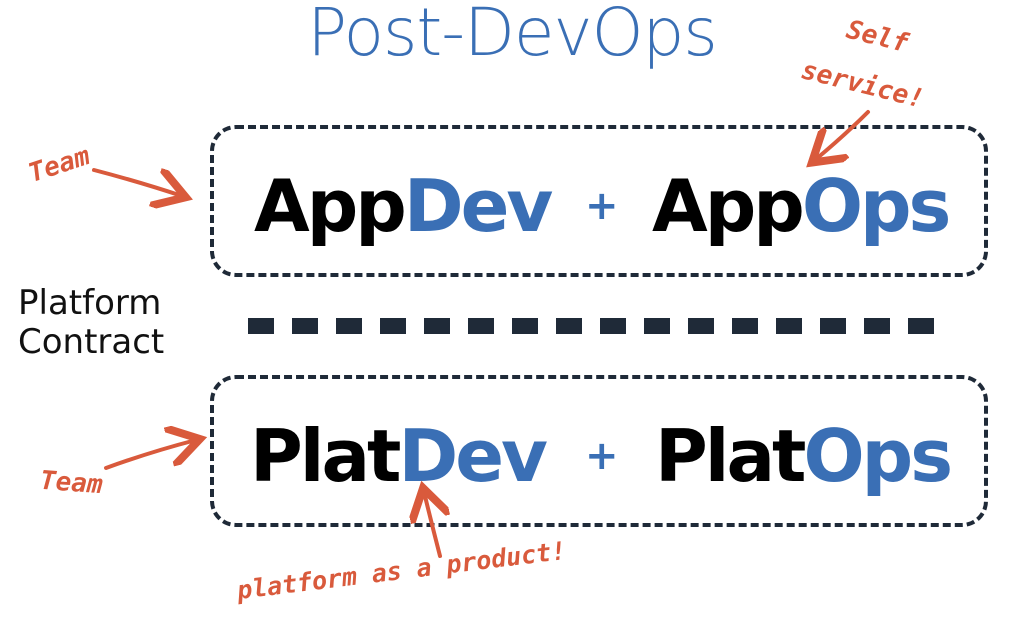 The image size is (1024, 617). Describe the element at coordinates (842, 135) in the screenshot. I see `arrow-self-service` at that location.